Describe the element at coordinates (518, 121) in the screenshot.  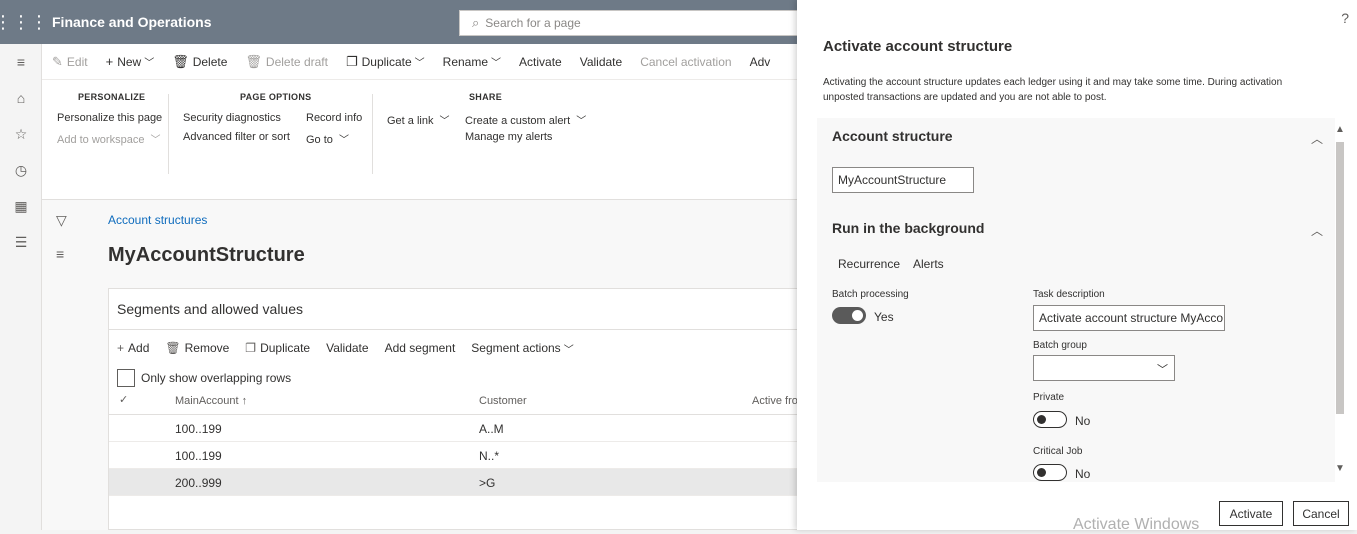
I see `create-custom-alert-label: Create a custom alert` at that location.